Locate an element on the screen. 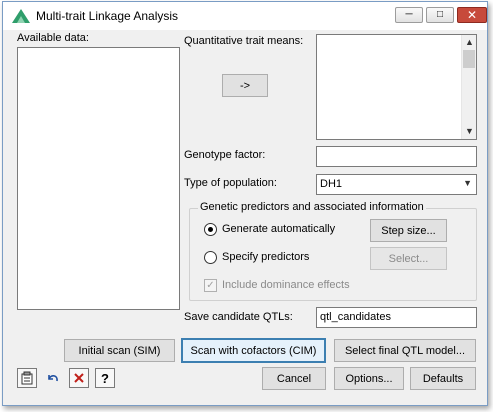 The width and height of the screenshot is (493, 412). scroll-thumb is located at coordinates (469, 59).